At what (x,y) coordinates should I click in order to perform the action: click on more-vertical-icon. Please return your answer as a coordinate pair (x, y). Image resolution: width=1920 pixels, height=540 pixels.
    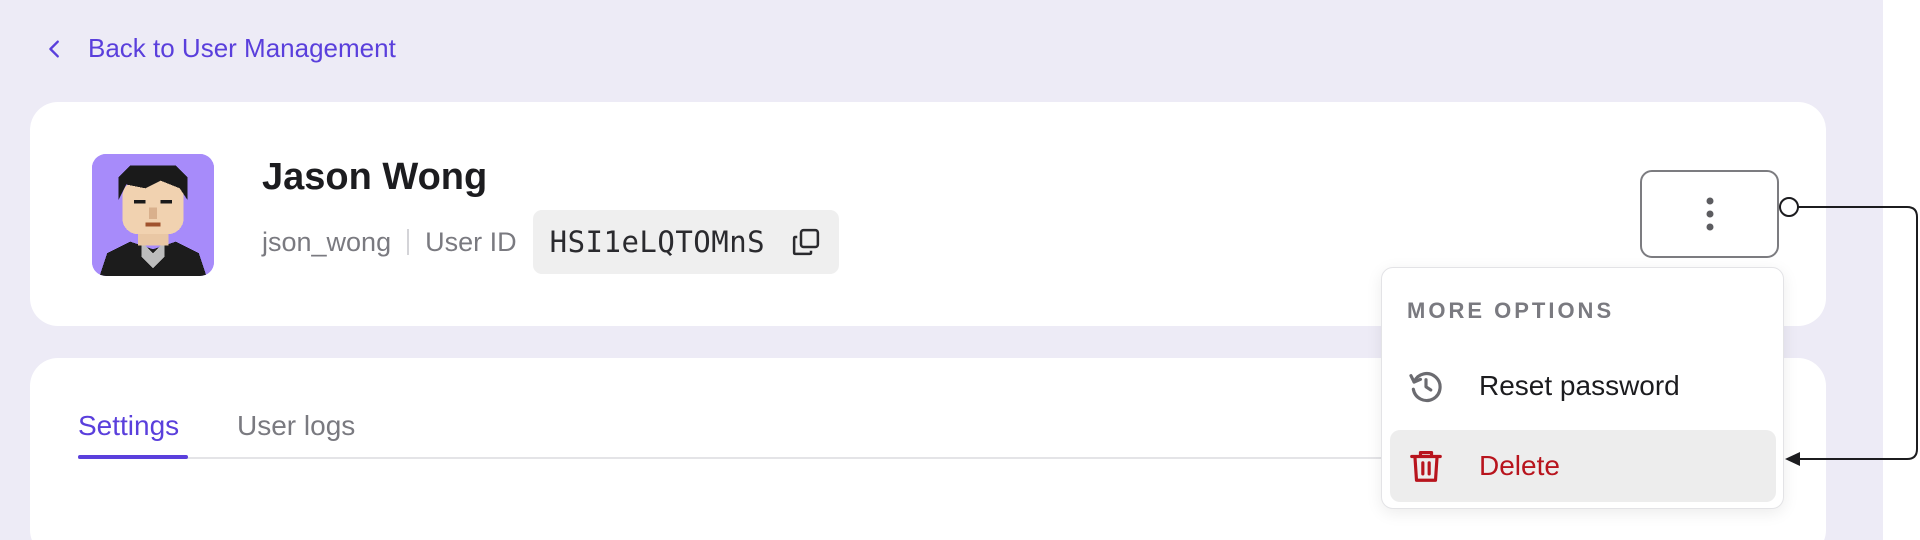
    Looking at the image, I should click on (1709, 214).